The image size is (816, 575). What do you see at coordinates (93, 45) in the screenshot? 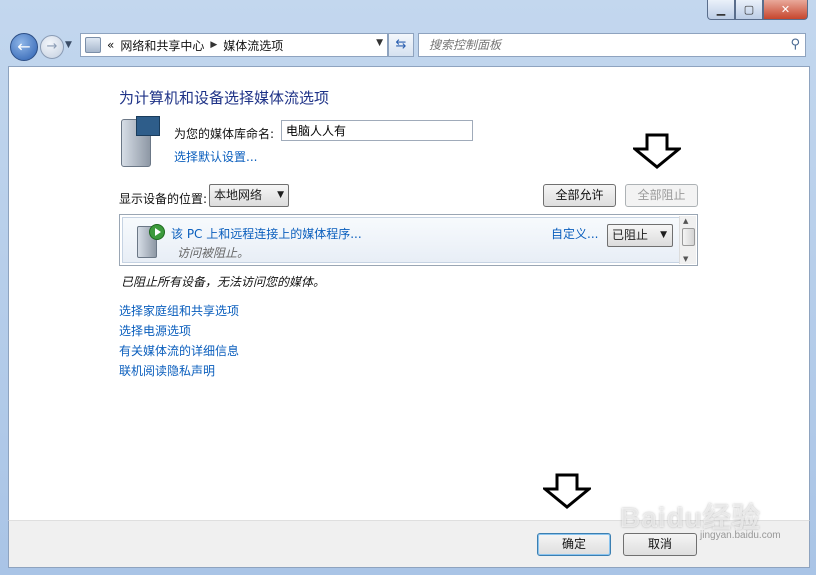
I see `control-panel-icon` at bounding box center [93, 45].